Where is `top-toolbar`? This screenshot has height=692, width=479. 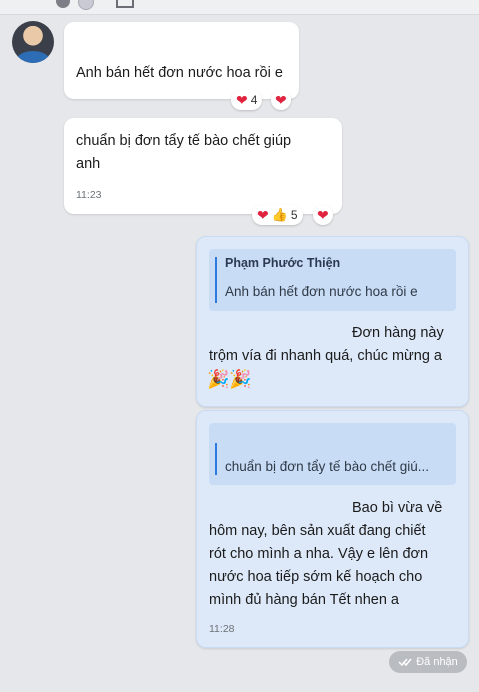
top-toolbar is located at coordinates (239, 7).